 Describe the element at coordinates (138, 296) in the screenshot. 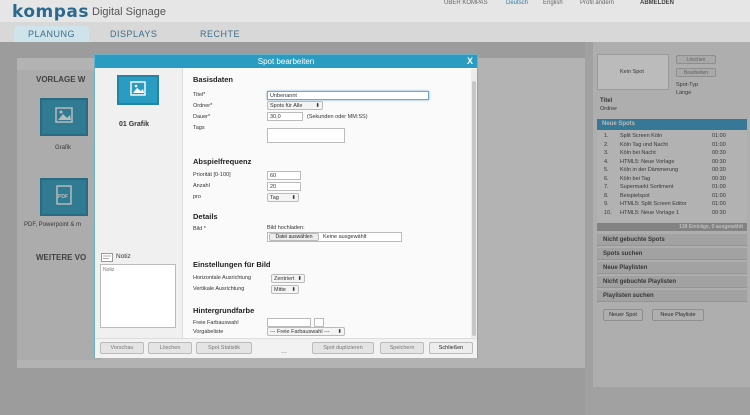

I see `notiz-textarea: Notiz` at that location.